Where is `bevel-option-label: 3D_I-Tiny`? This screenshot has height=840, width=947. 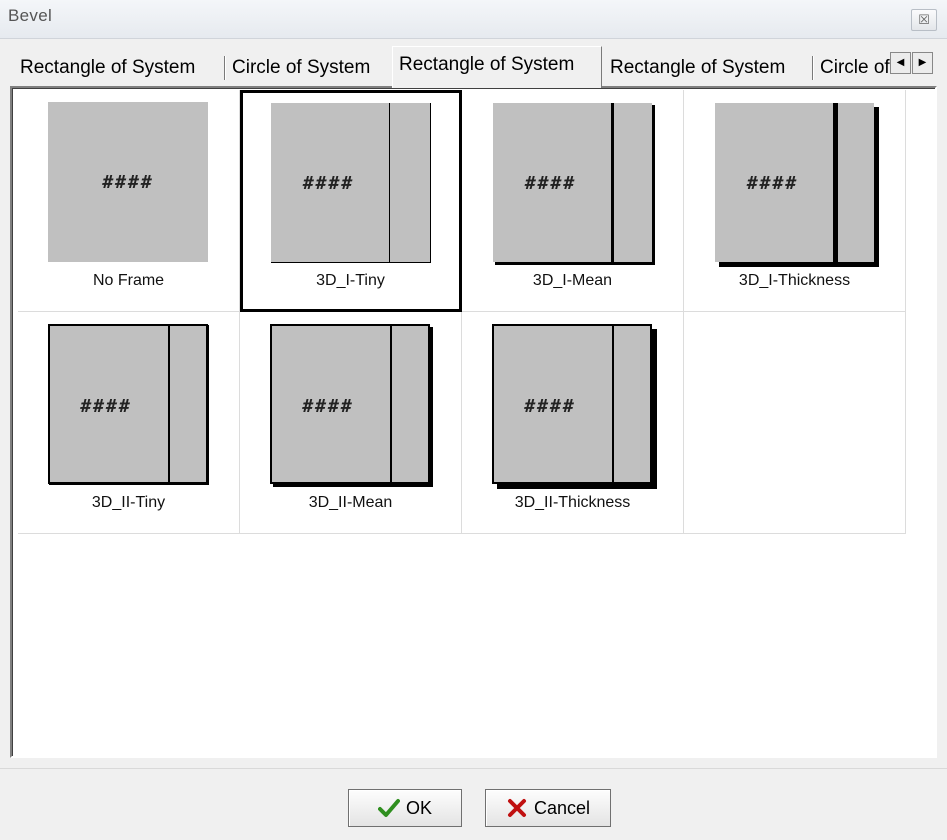
bevel-option-label: 3D_I-Tiny is located at coordinates (350, 280).